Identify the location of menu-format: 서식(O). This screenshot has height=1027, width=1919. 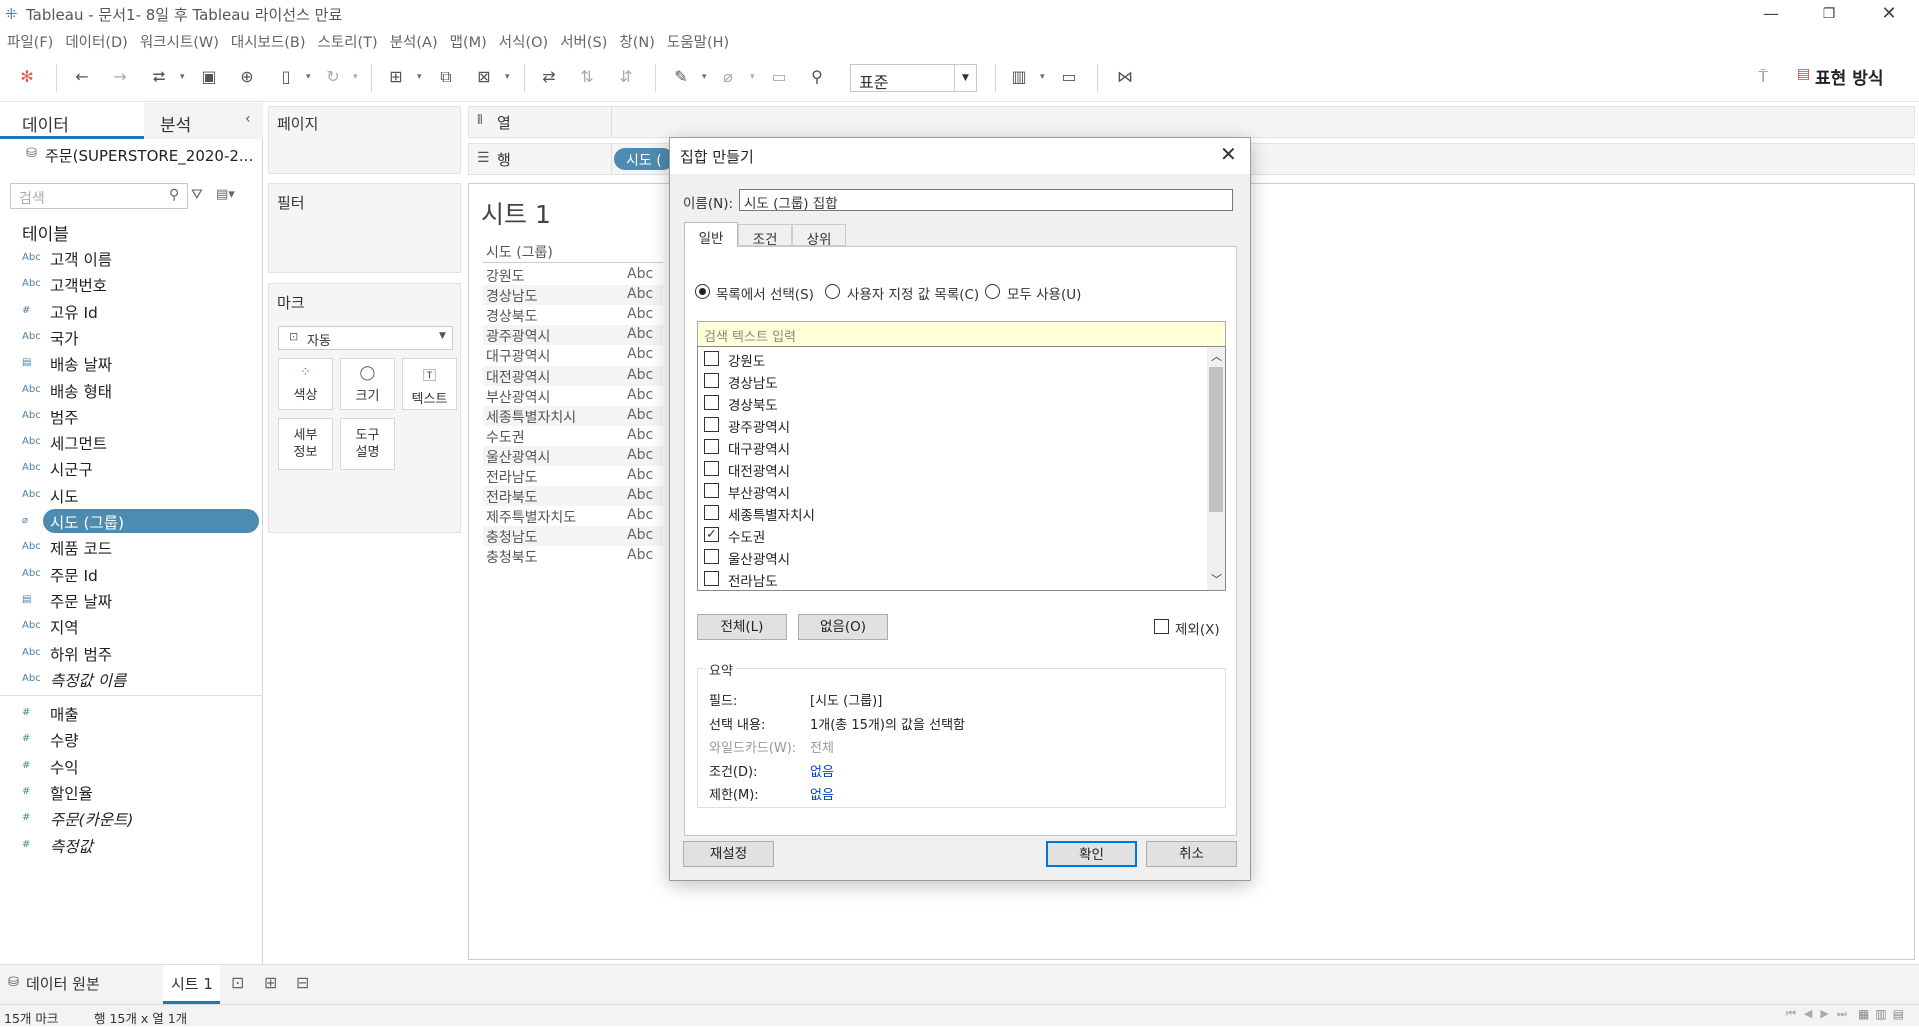
(522, 40).